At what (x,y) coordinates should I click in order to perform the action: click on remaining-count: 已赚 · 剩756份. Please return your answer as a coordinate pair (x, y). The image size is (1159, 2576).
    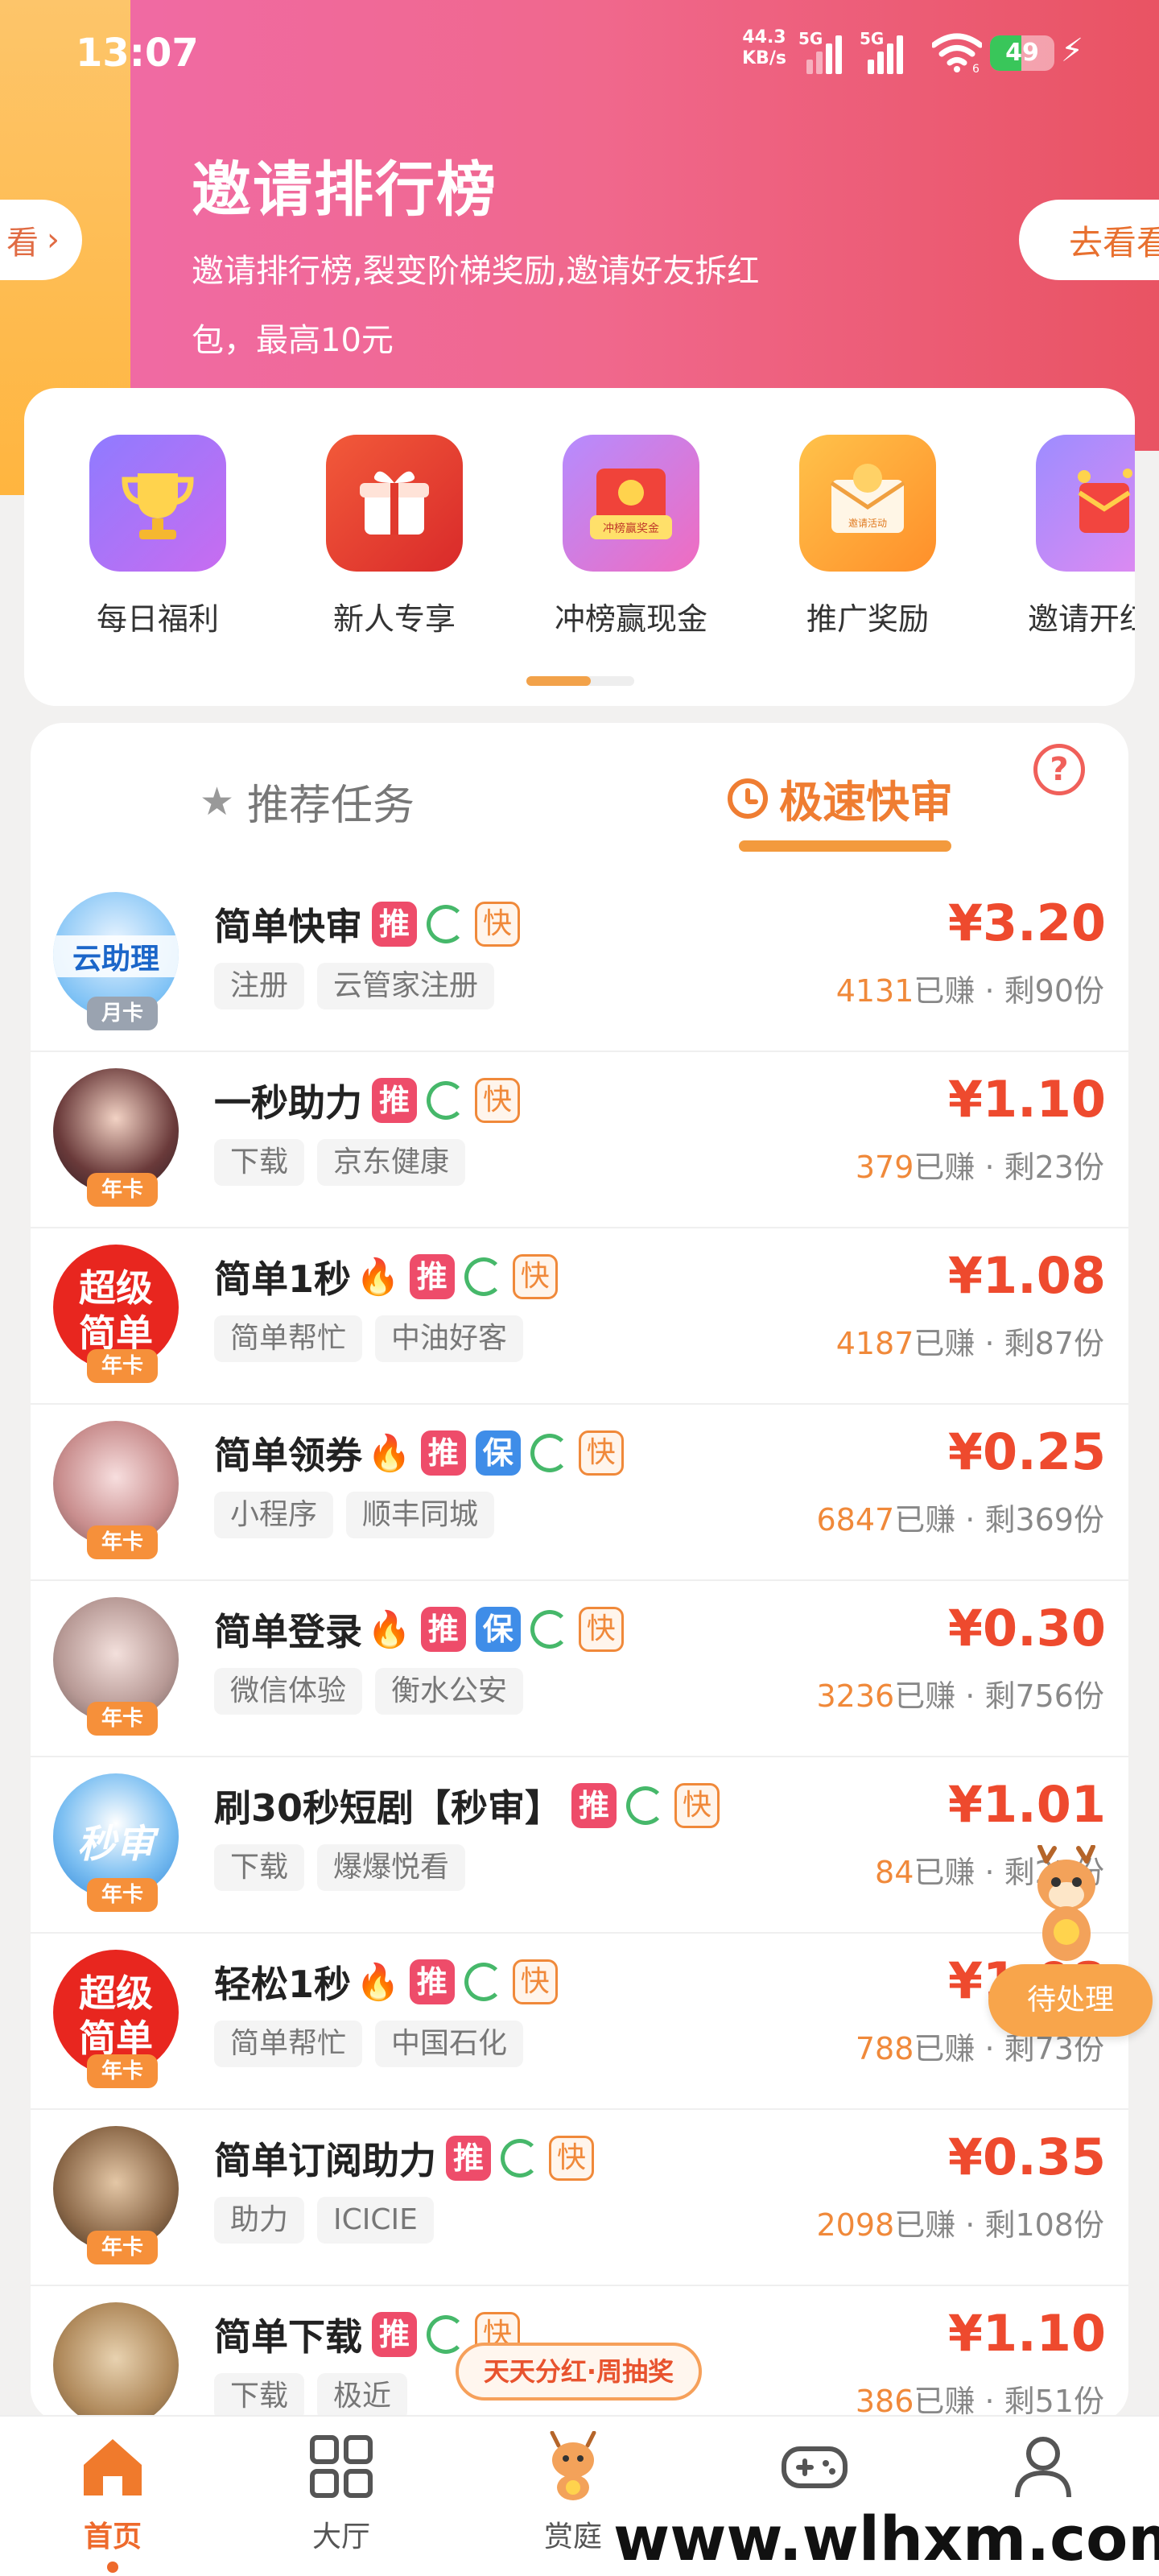
    Looking at the image, I should click on (999, 1696).